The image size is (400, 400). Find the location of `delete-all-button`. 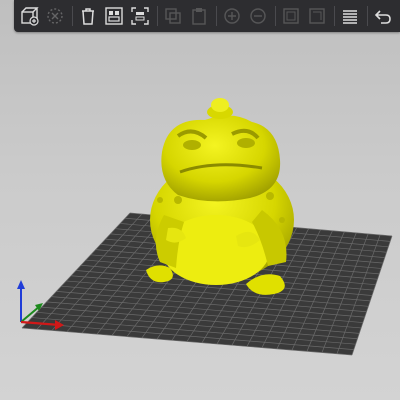

delete-all-button is located at coordinates (88, 16).